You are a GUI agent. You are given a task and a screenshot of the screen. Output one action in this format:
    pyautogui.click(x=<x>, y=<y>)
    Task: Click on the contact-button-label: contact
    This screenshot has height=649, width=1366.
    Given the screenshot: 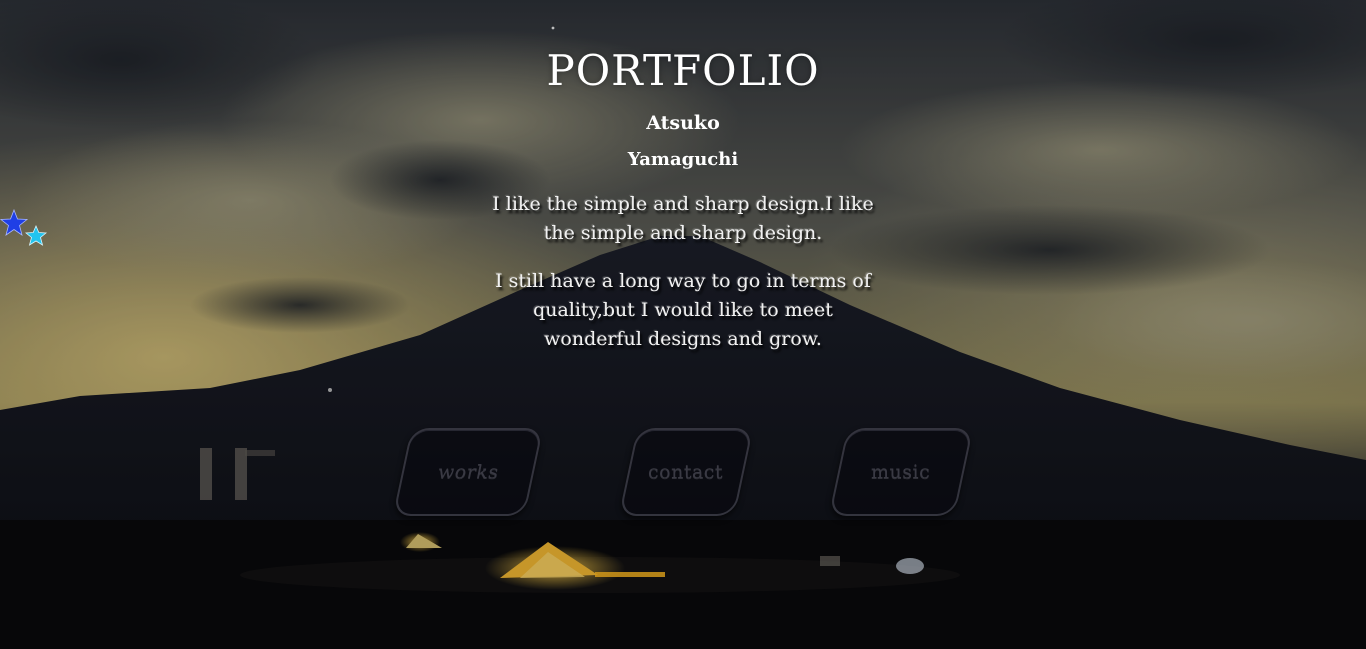 What is the action you would take?
    pyautogui.click(x=686, y=472)
    